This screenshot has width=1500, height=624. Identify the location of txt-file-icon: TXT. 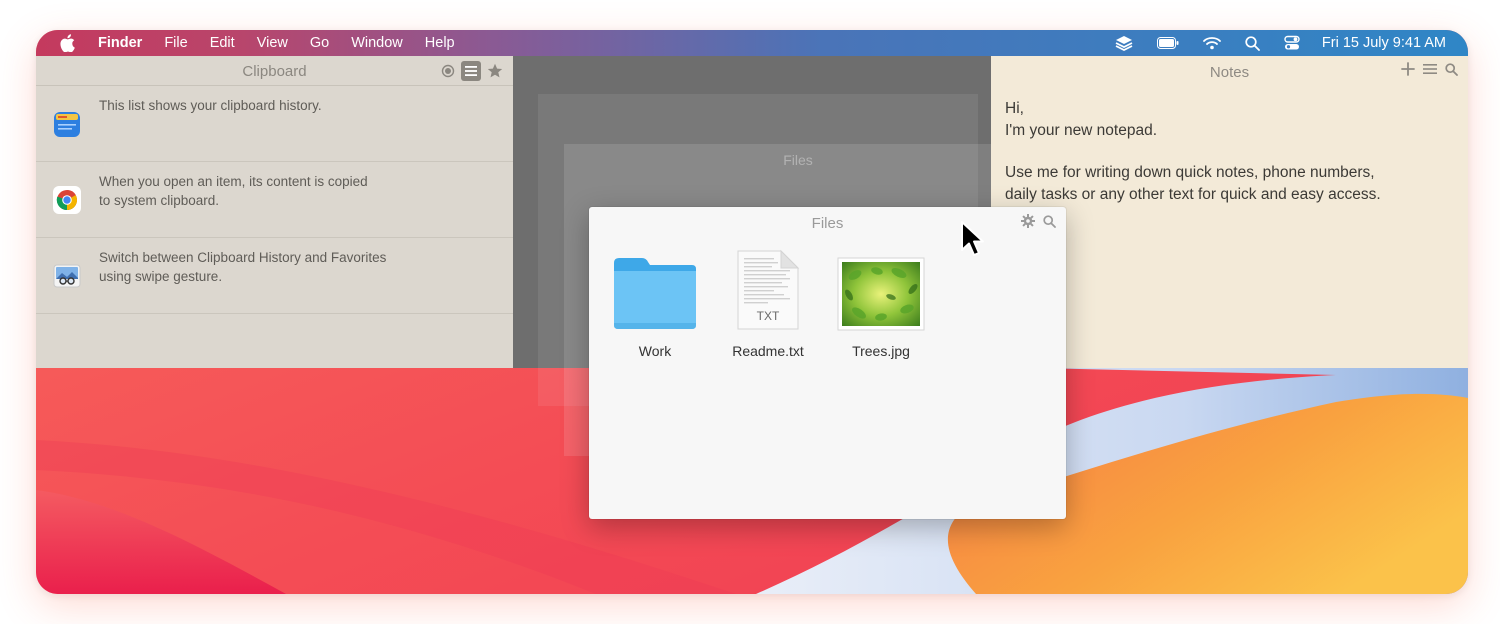
(768, 289).